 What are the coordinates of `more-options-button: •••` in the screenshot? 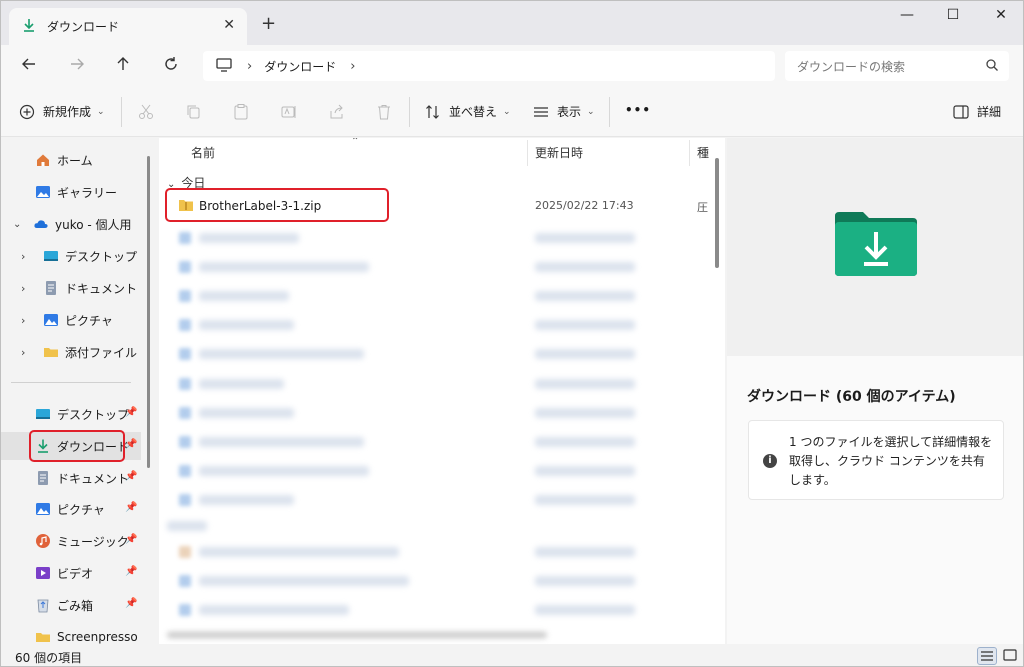 It's located at (638, 110).